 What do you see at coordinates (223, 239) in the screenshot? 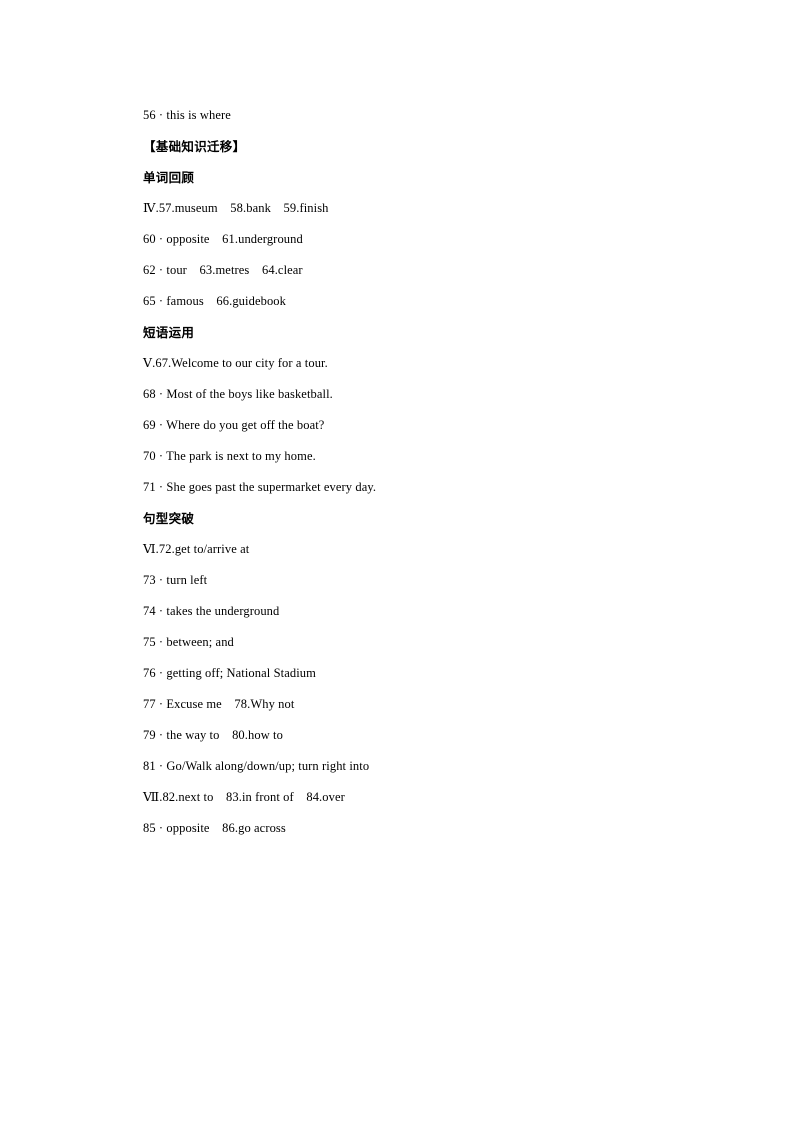
I see `answer-line: 60 · opposite 61.underground` at bounding box center [223, 239].